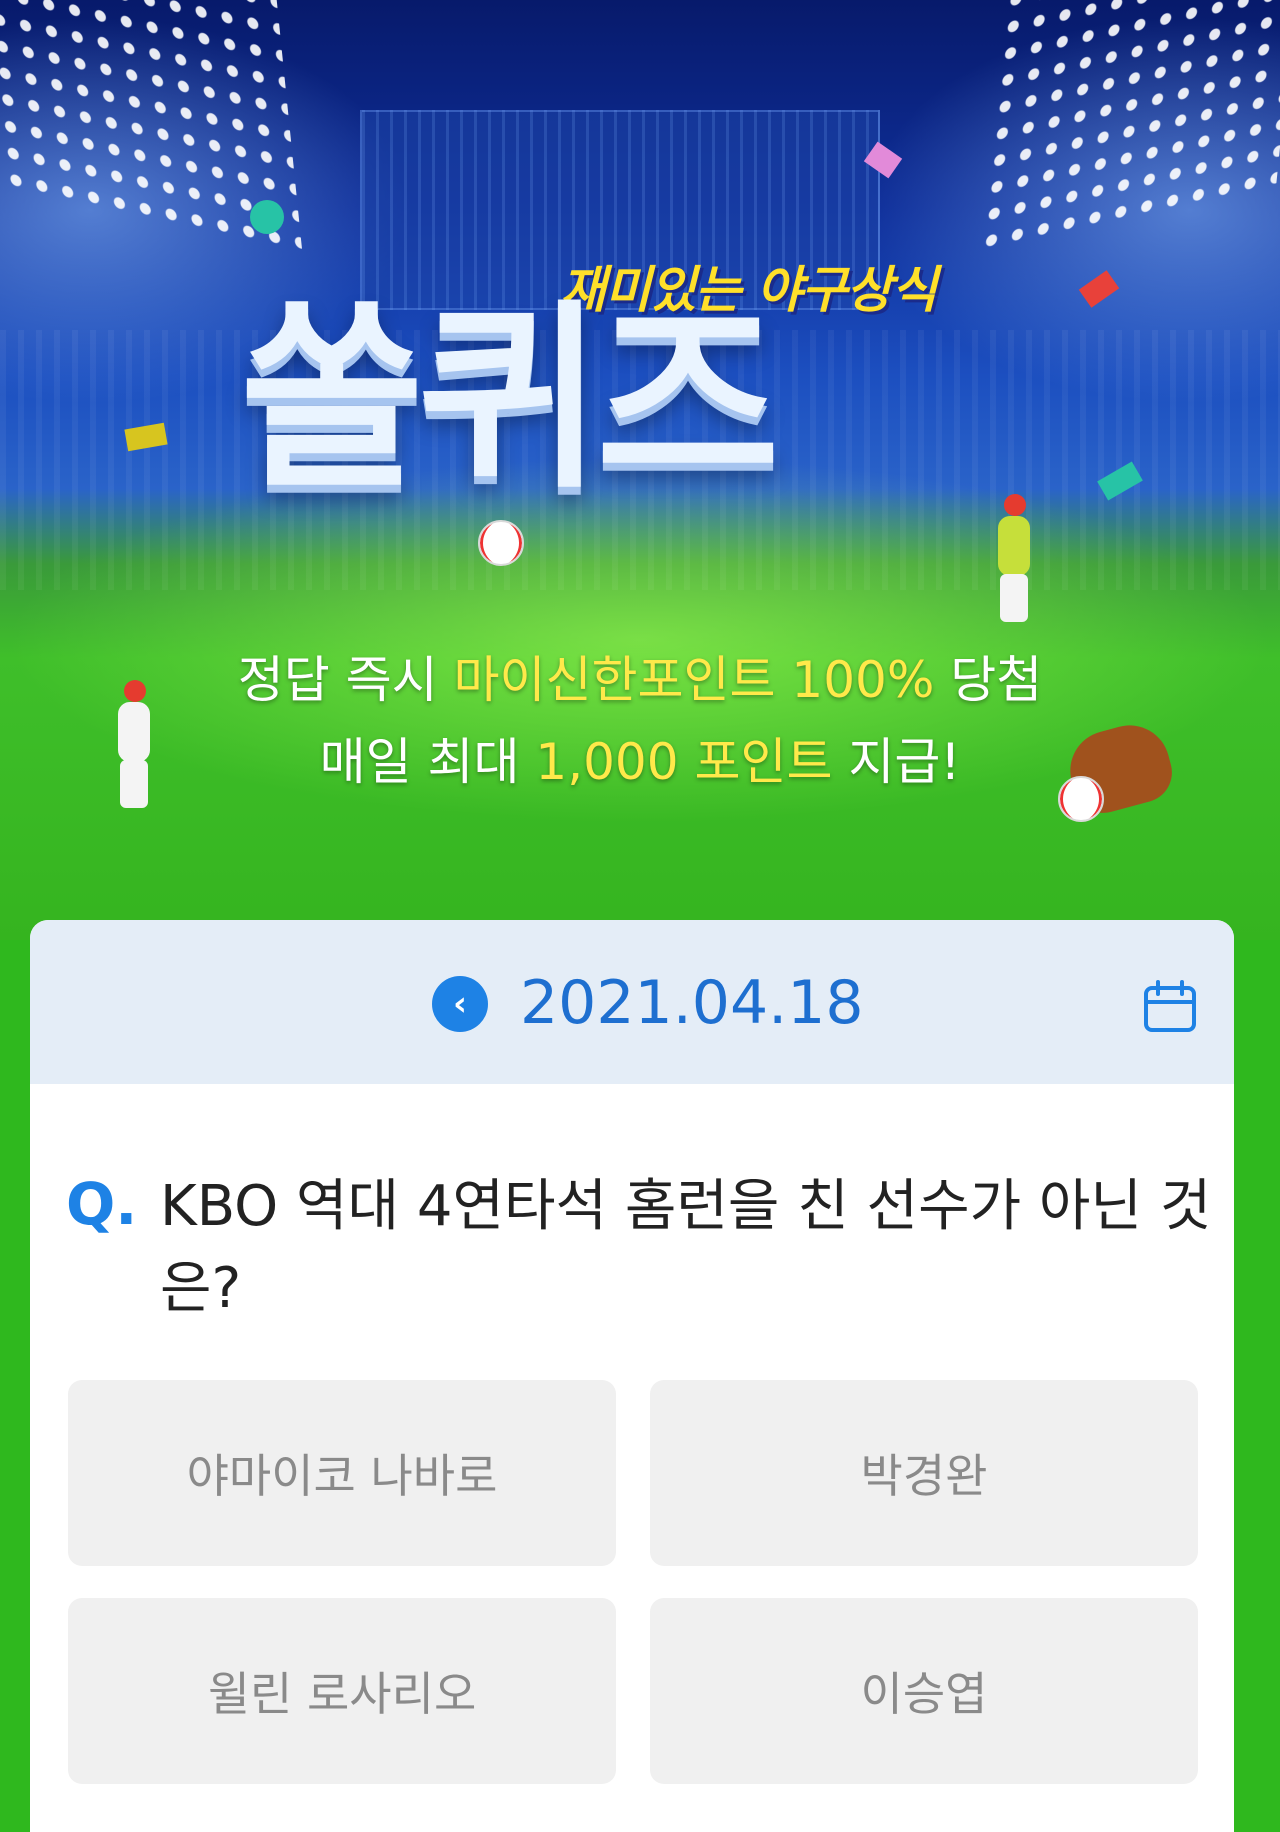 Image resolution: width=1280 pixels, height=1832 pixels. I want to click on answer-option-3: 윌린 로사리오, so click(342, 1691).